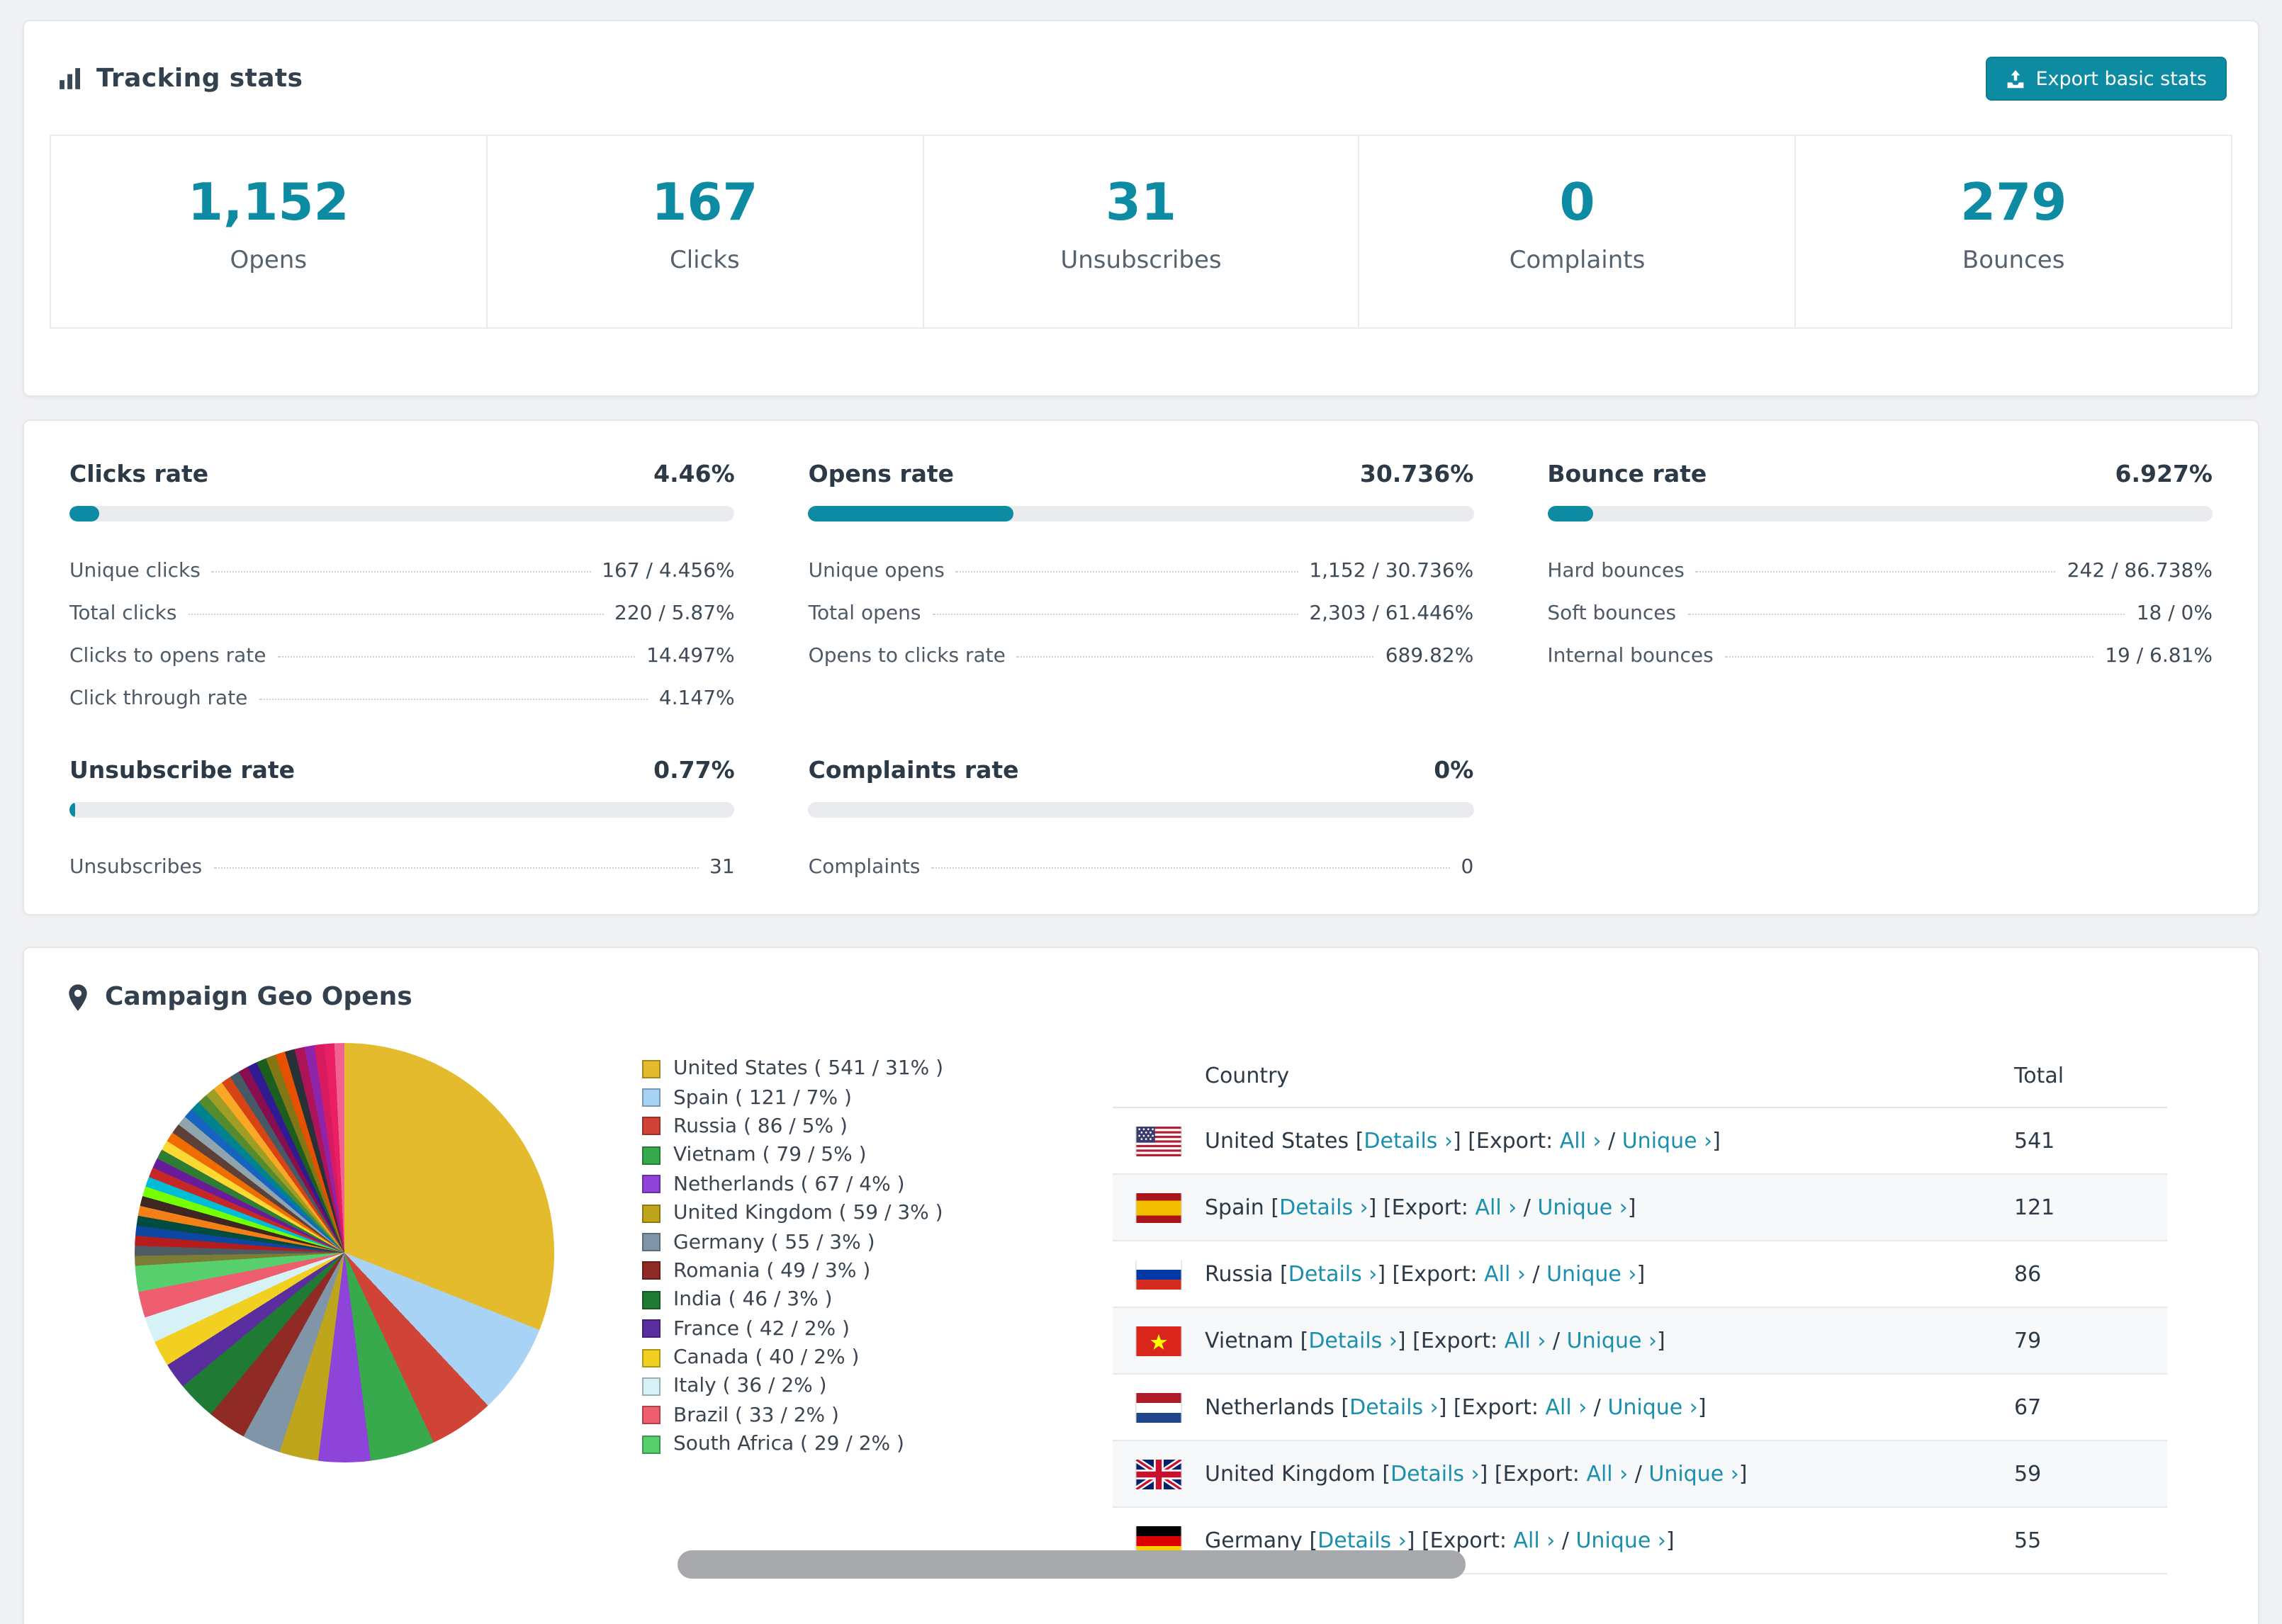 Image resolution: width=2282 pixels, height=1624 pixels. What do you see at coordinates (756, 1415) in the screenshot?
I see `legend-label: Brazil ( 33 / 2% )` at bounding box center [756, 1415].